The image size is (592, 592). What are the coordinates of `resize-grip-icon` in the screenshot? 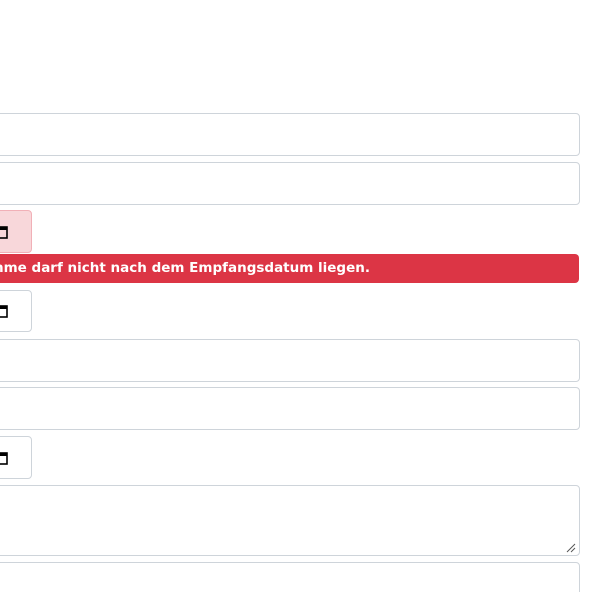 It's located at (571, 548).